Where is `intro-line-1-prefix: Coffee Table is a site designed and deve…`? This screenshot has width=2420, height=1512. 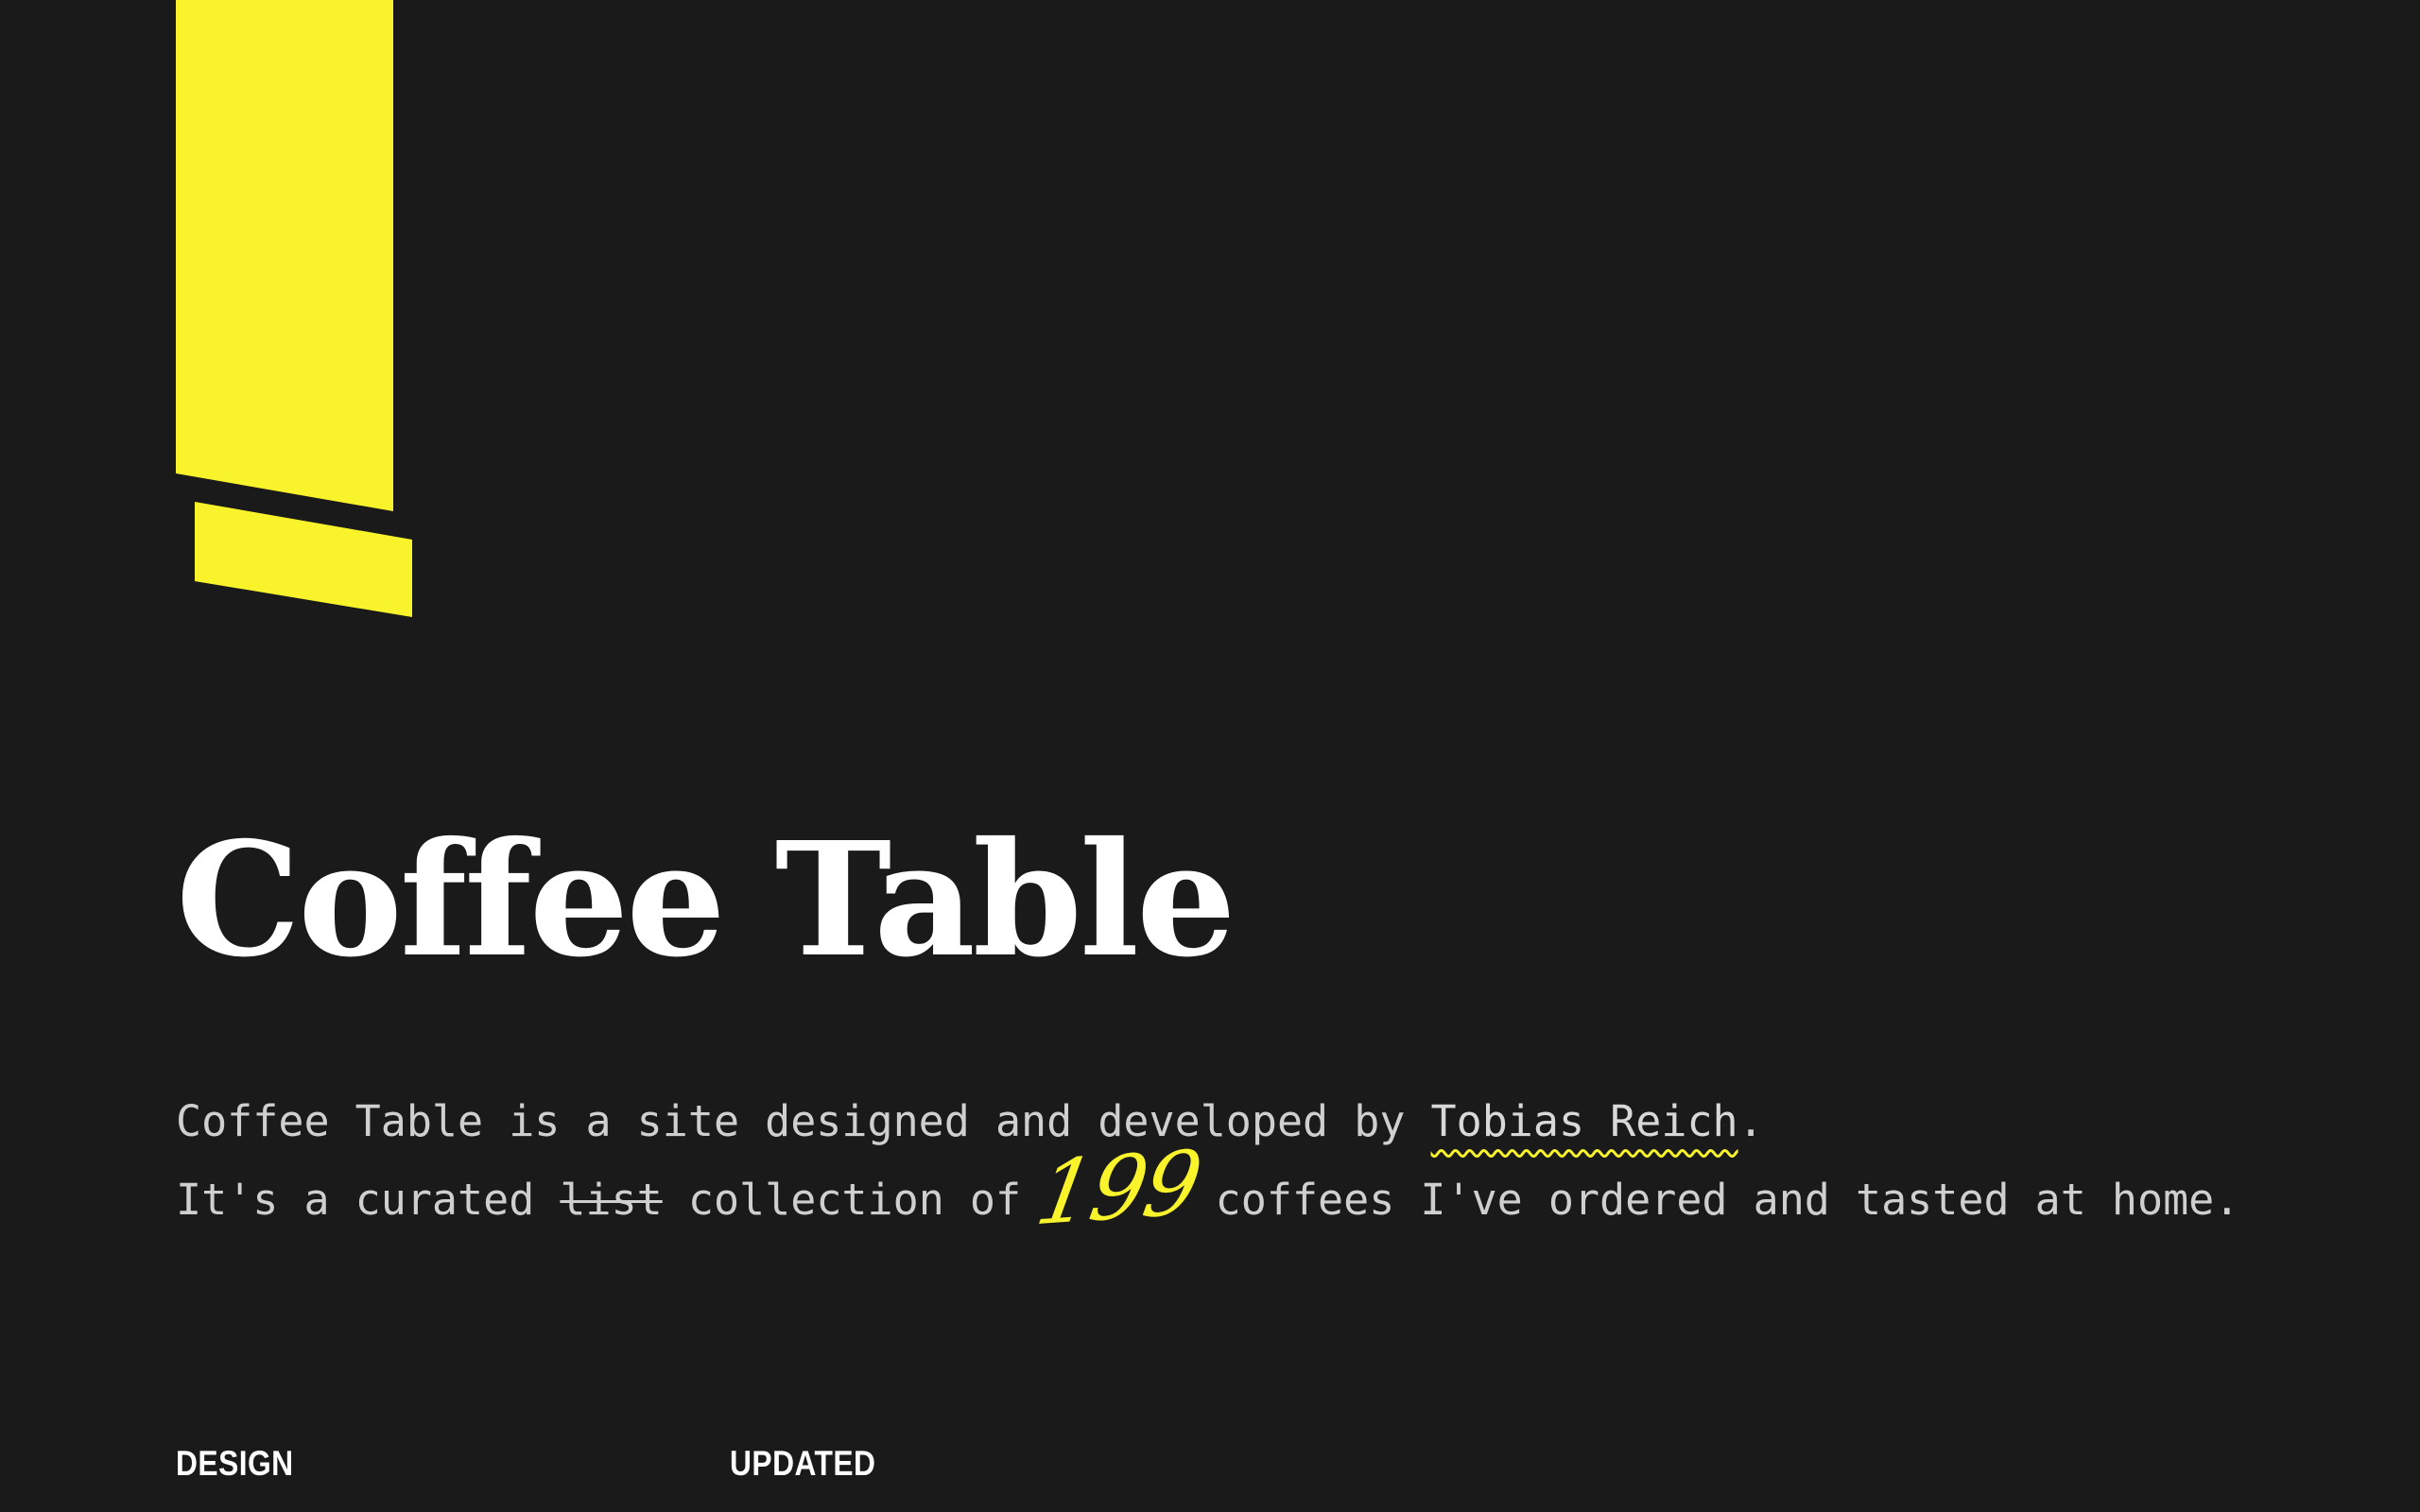 intro-line-1-prefix: Coffee Table is a site designed and deve… is located at coordinates (803, 1121).